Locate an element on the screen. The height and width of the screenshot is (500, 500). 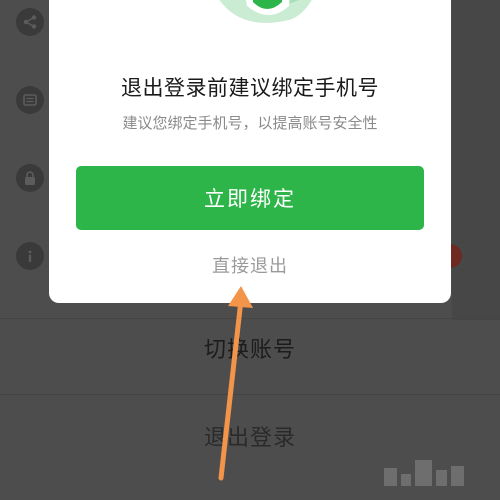
exit-directly-link: 直接退出 is located at coordinates (250, 265).